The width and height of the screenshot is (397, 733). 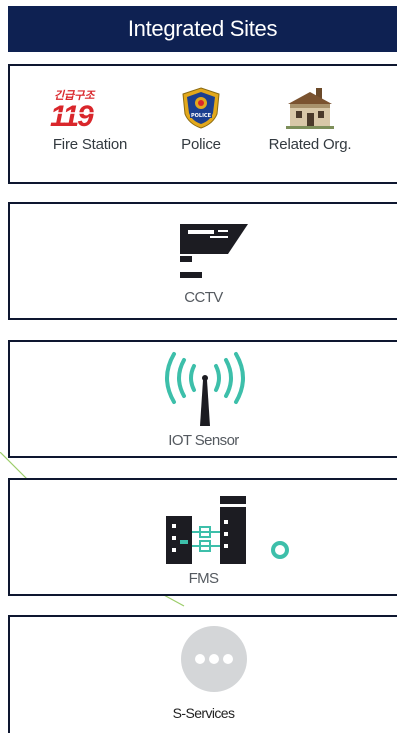 What do you see at coordinates (201, 144) in the screenshot?
I see `site-label-police: Police` at bounding box center [201, 144].